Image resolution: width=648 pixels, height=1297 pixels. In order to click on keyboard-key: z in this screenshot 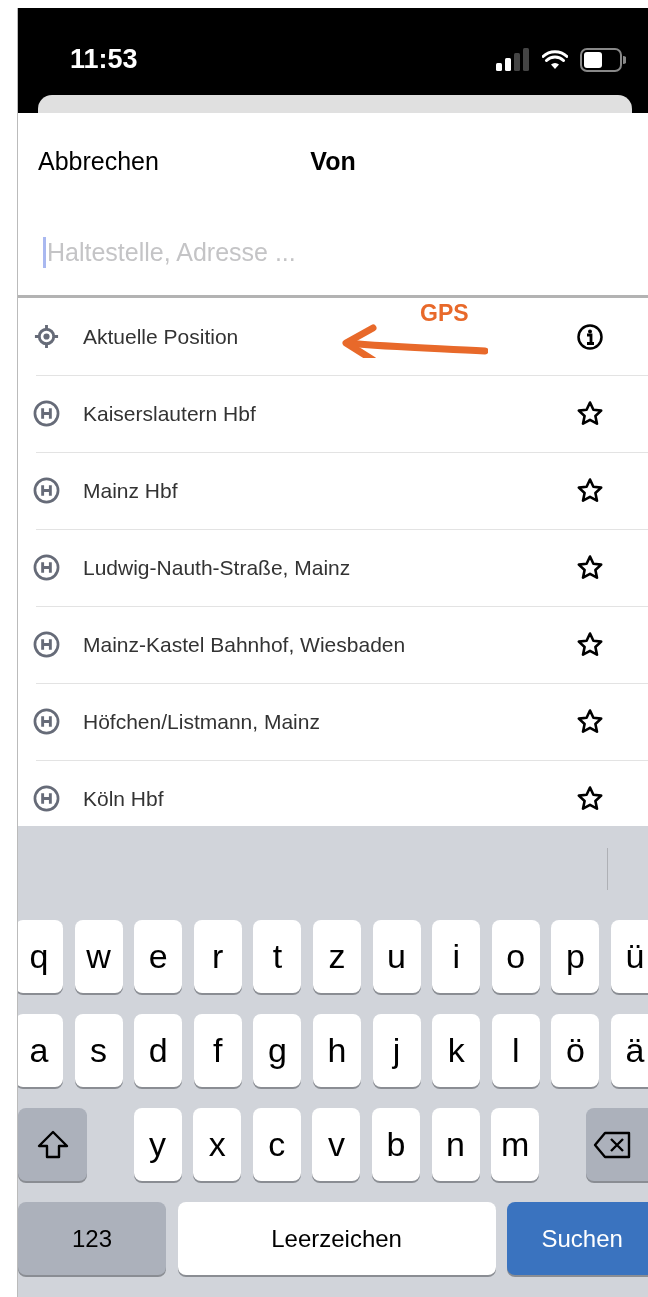, I will do `click(336, 956)`.